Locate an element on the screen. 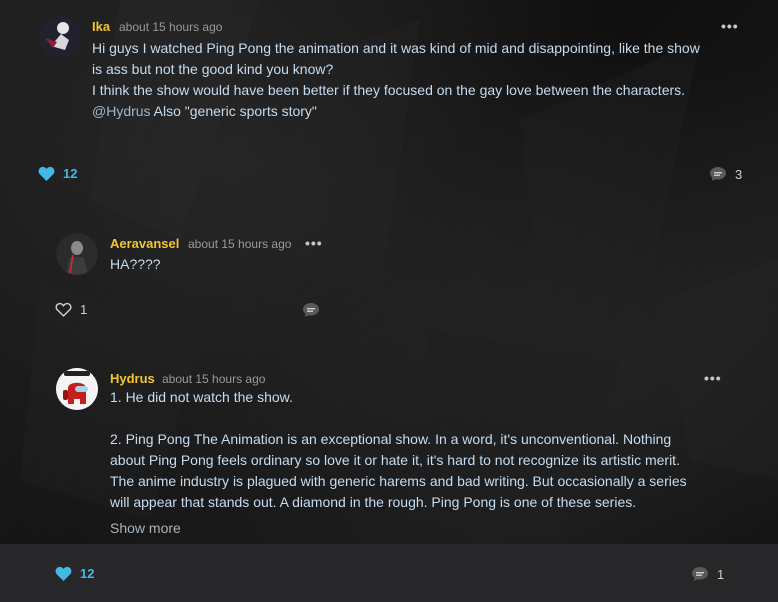  like-count: 1 is located at coordinates (84, 309).